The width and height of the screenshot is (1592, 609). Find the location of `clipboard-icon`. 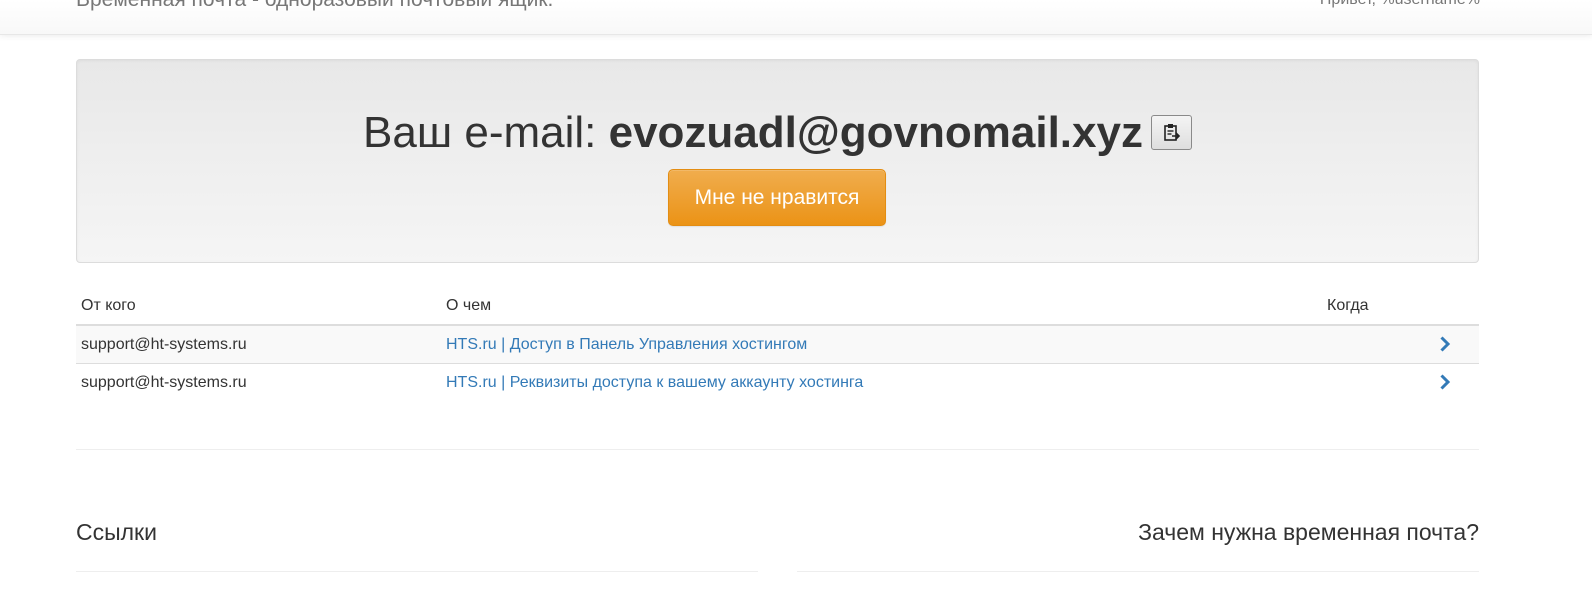

clipboard-icon is located at coordinates (1172, 132).